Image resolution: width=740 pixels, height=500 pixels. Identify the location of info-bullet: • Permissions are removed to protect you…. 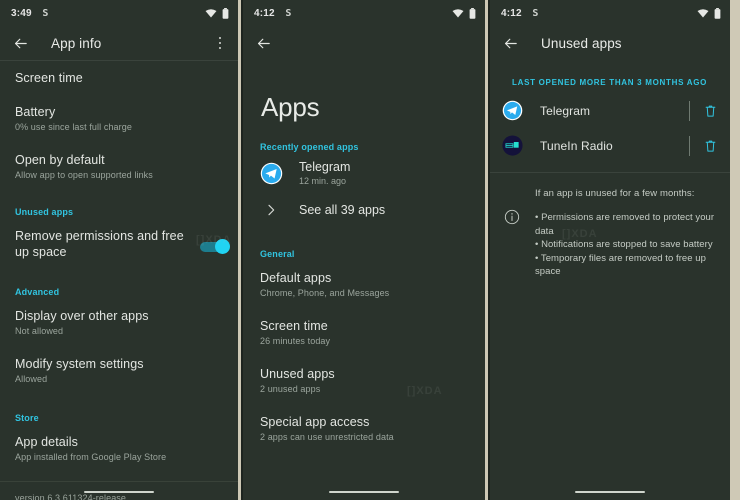
(625, 224).